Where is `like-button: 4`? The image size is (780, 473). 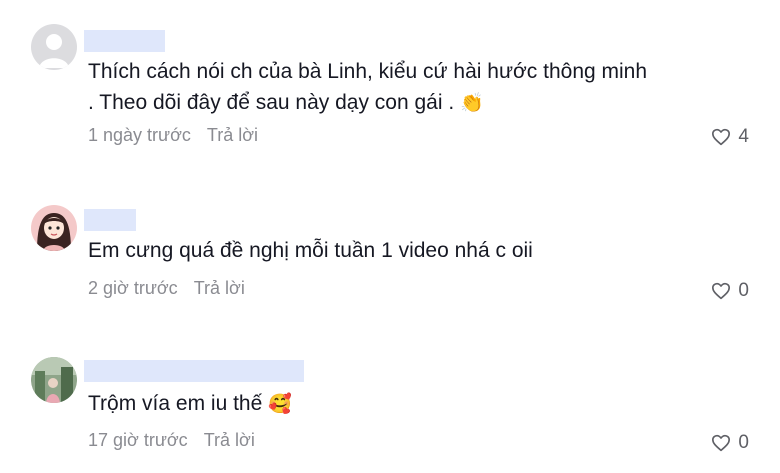
like-button: 4 is located at coordinates (730, 137).